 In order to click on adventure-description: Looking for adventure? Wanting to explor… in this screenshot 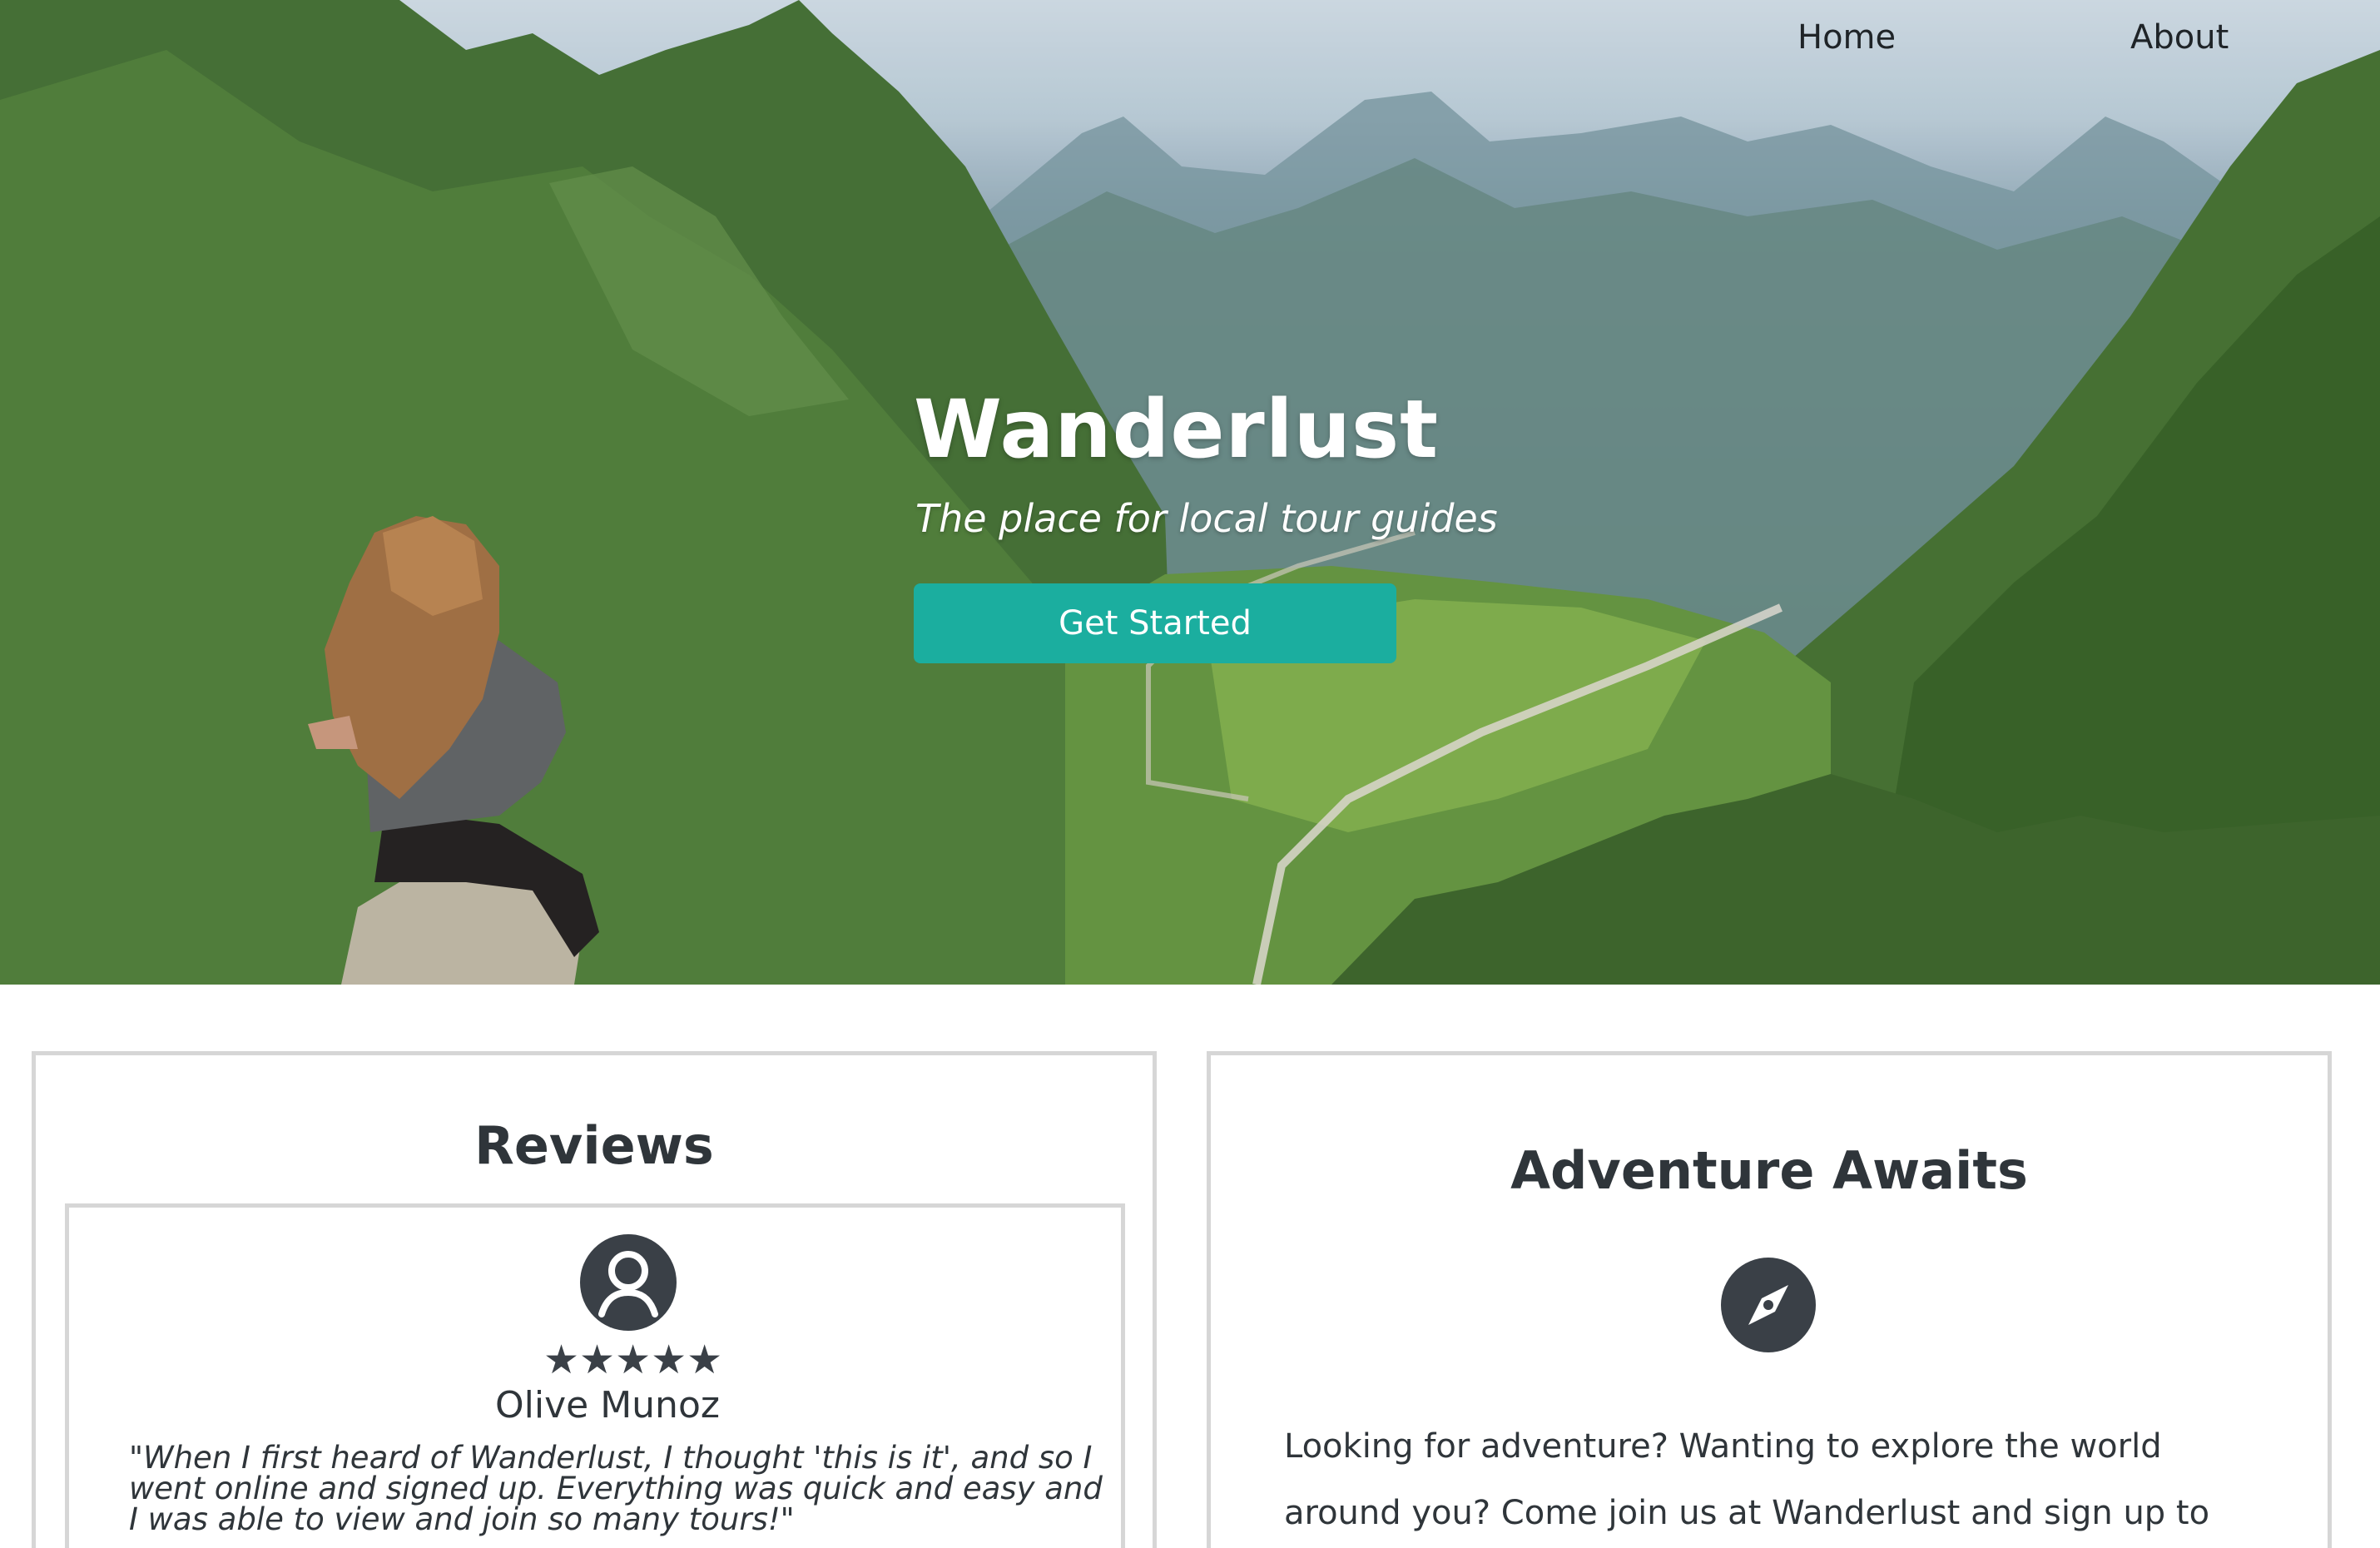, I will do `click(1747, 1479)`.